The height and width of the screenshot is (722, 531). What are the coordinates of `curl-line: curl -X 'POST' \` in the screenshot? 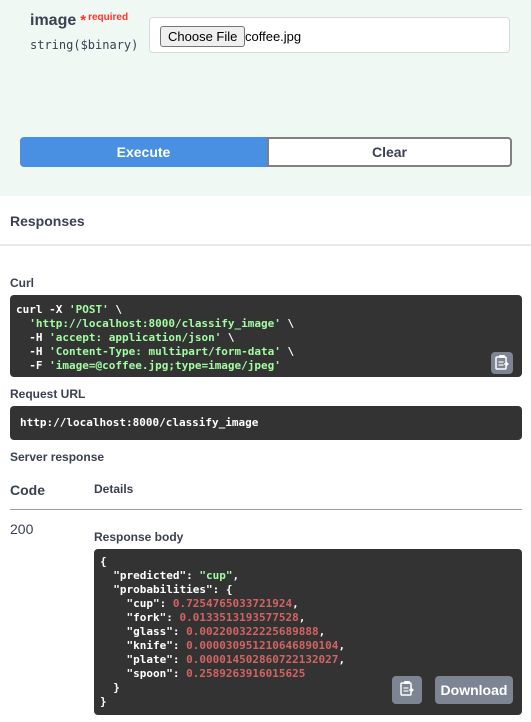 It's located at (266, 310).